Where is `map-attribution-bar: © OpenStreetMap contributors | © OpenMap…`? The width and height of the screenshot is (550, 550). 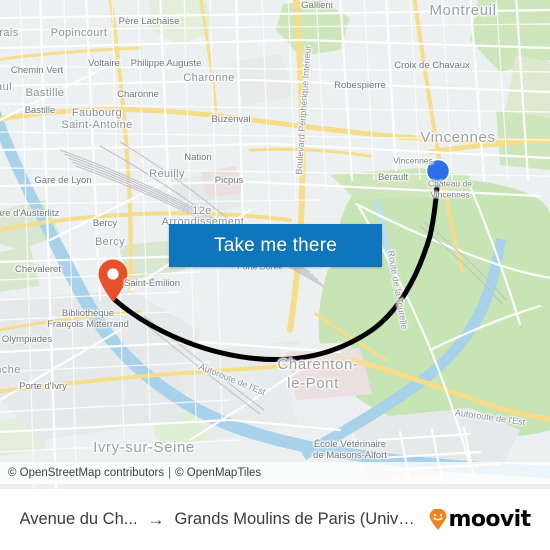
map-attribution-bar: © OpenStreetMap contributors | © OpenMap… is located at coordinates (275, 473).